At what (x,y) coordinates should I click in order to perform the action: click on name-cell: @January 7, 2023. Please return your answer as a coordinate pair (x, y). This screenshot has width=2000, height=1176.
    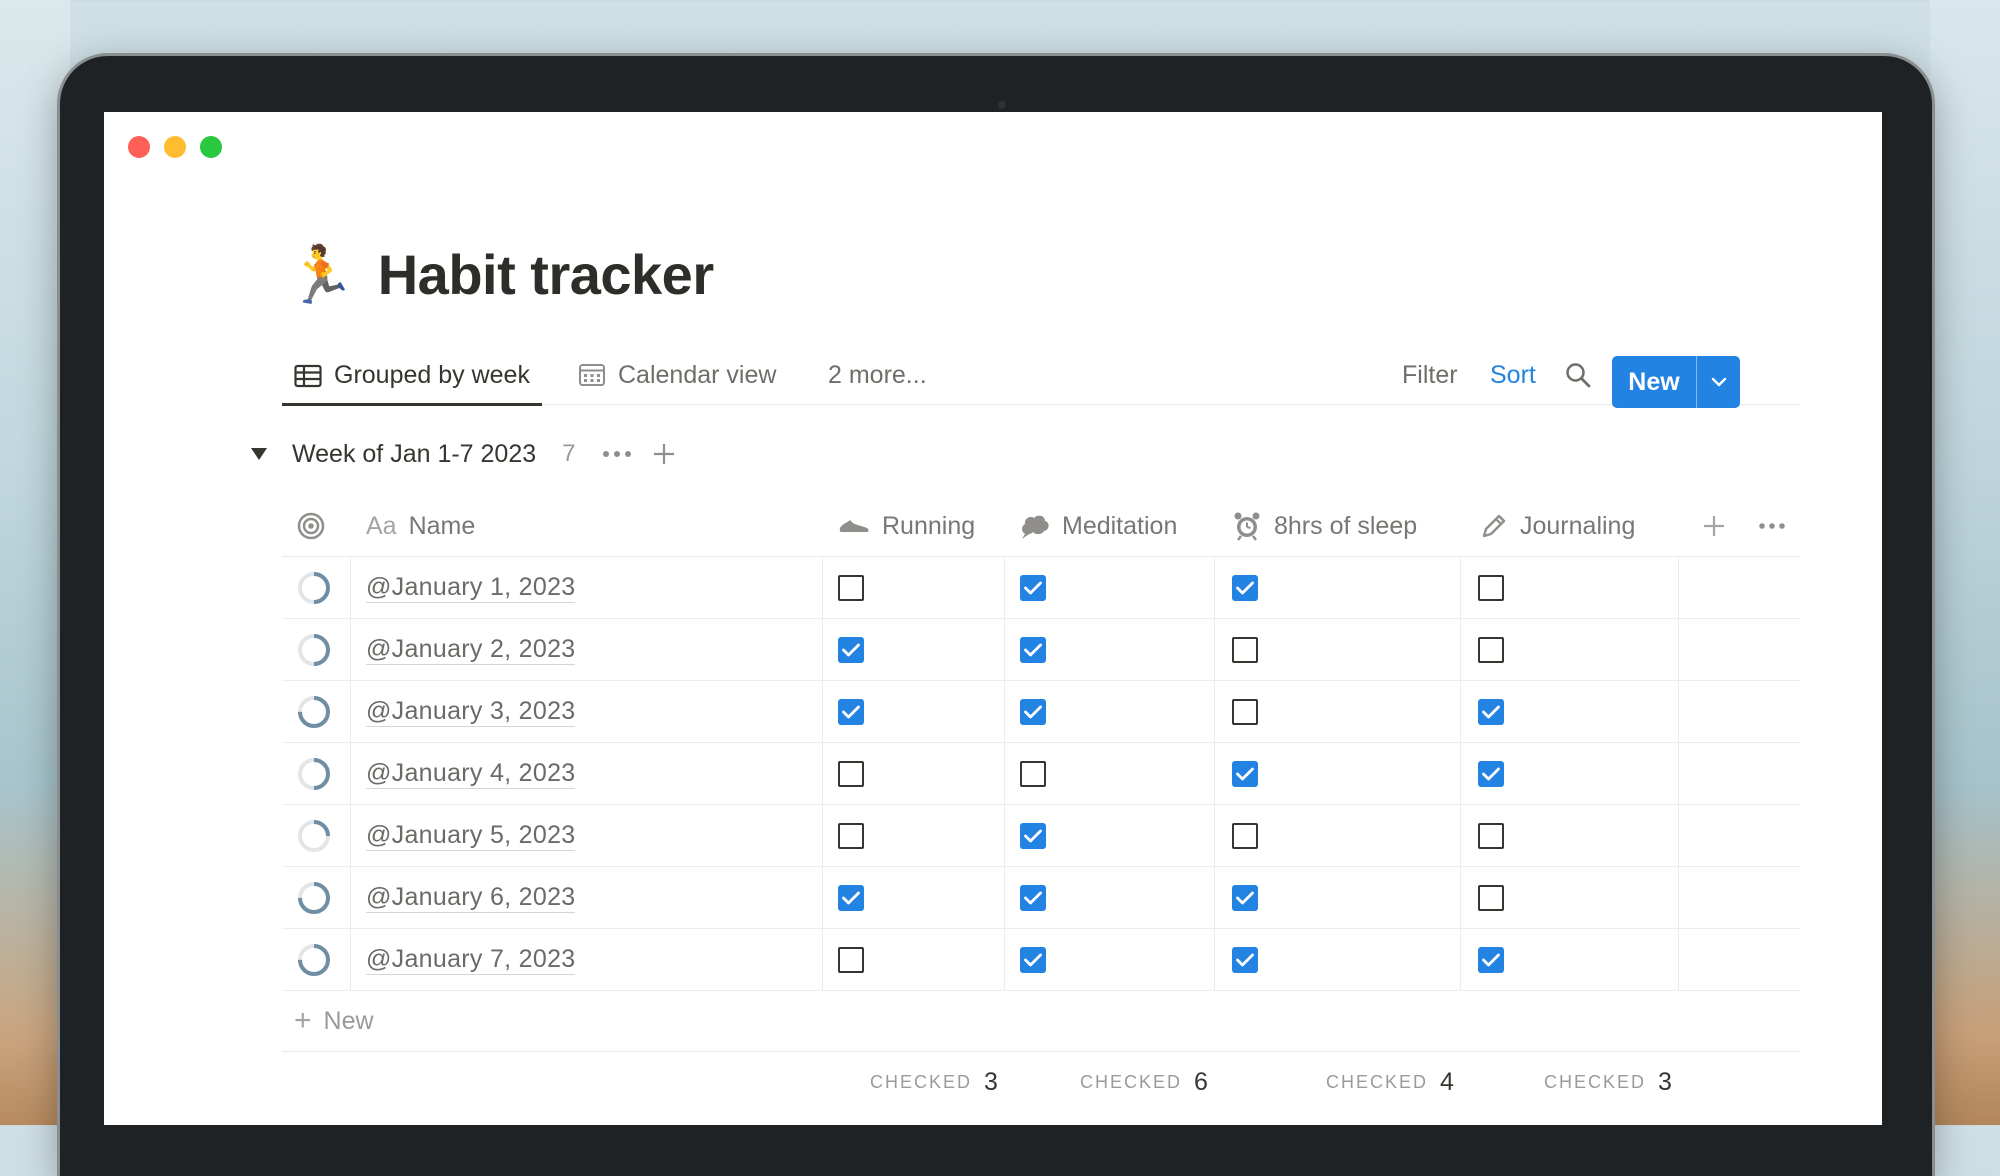
    Looking at the image, I should click on (471, 959).